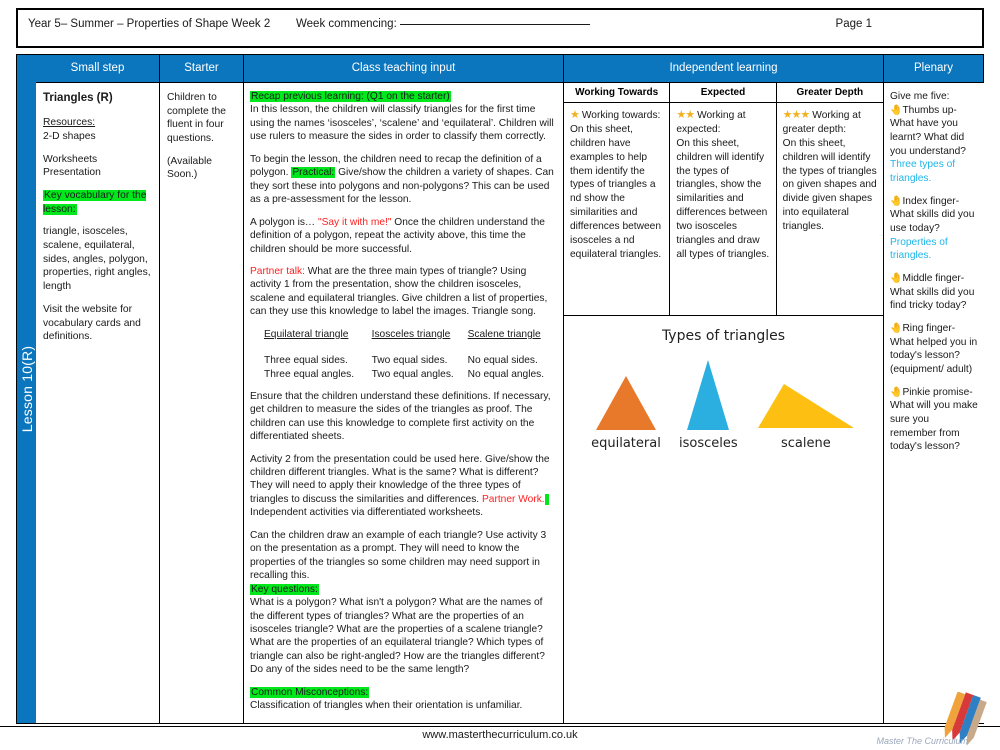  What do you see at coordinates (502, 361) in the screenshot?
I see `cell-scalene-sides: No equal sides.` at bounding box center [502, 361].